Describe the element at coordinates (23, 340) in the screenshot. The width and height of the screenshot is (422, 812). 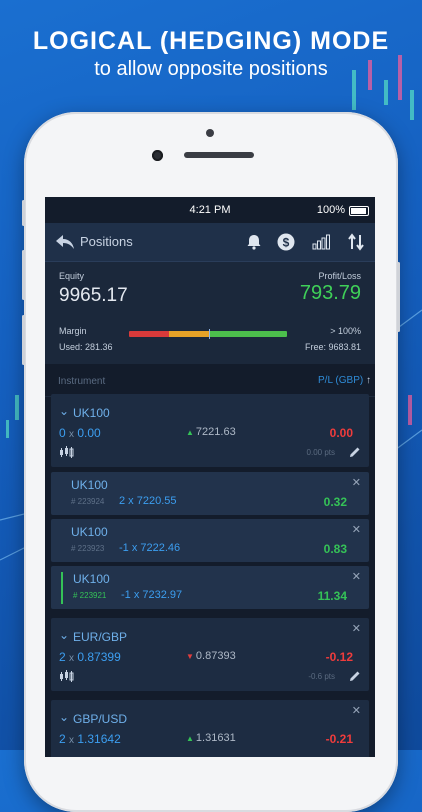
I see `phone-volume-down` at that location.